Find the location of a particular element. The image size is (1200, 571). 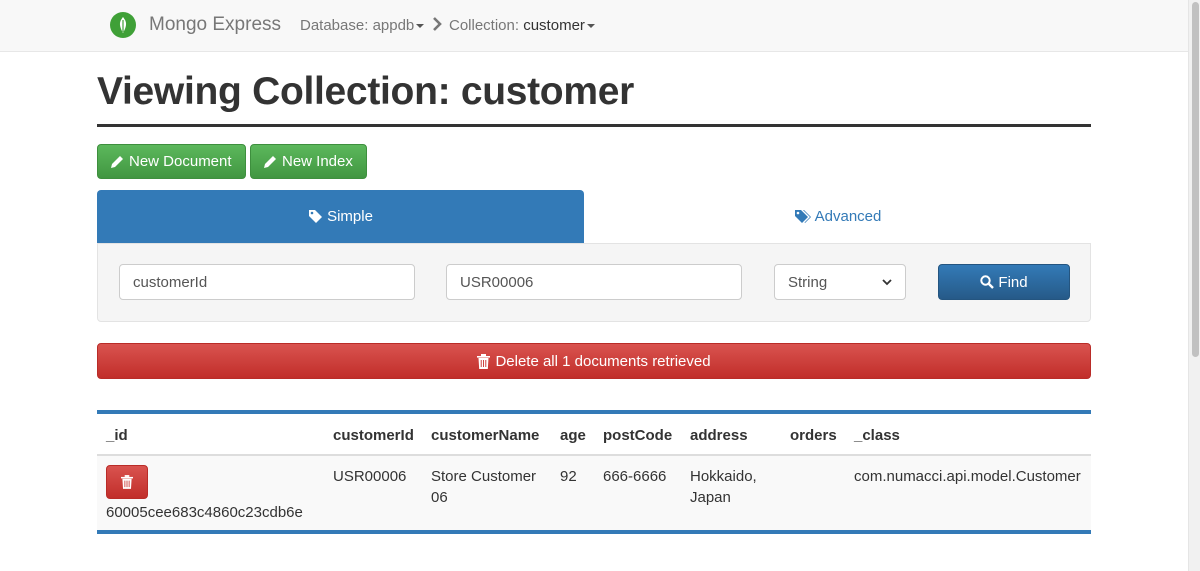

tab-simple: Simple is located at coordinates (340, 216).